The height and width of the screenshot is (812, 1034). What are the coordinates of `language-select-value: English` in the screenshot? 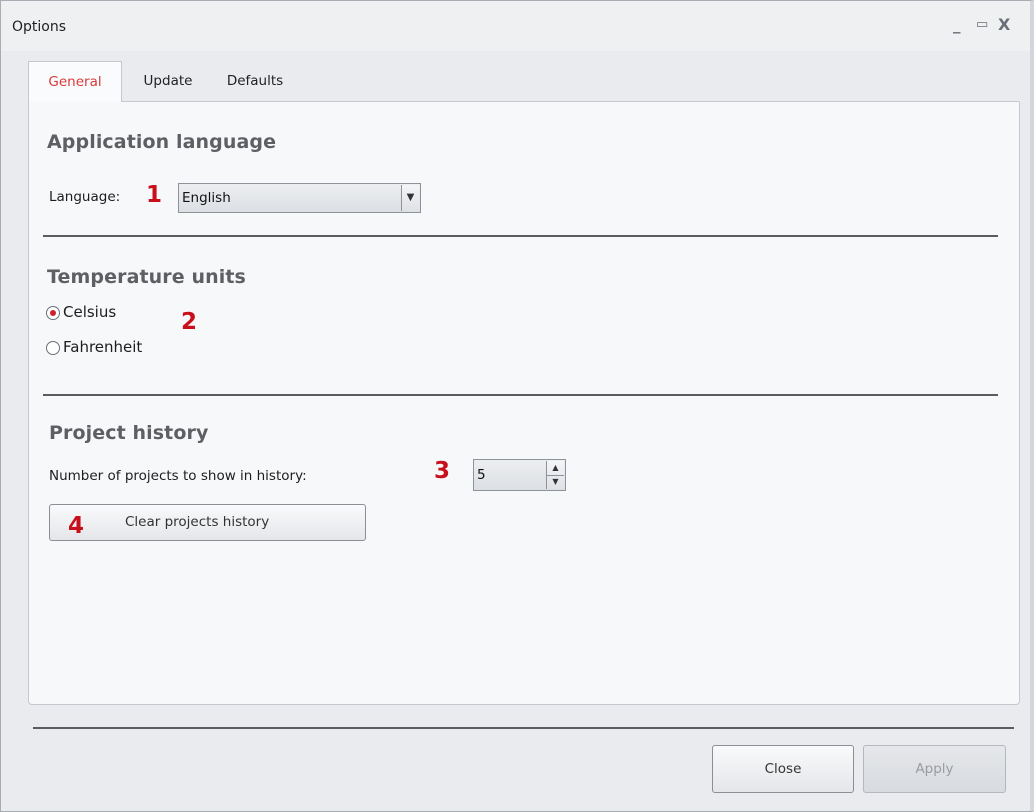 It's located at (206, 198).